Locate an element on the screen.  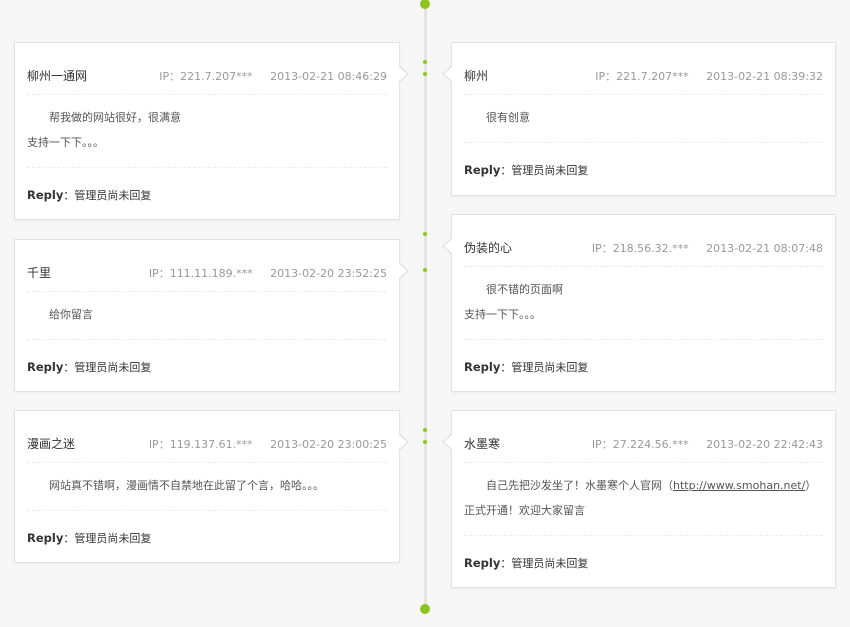
message-header: 柳州 IP：221.7.207*** 2013-02-21 08:39:32 is located at coordinates (643, 76).